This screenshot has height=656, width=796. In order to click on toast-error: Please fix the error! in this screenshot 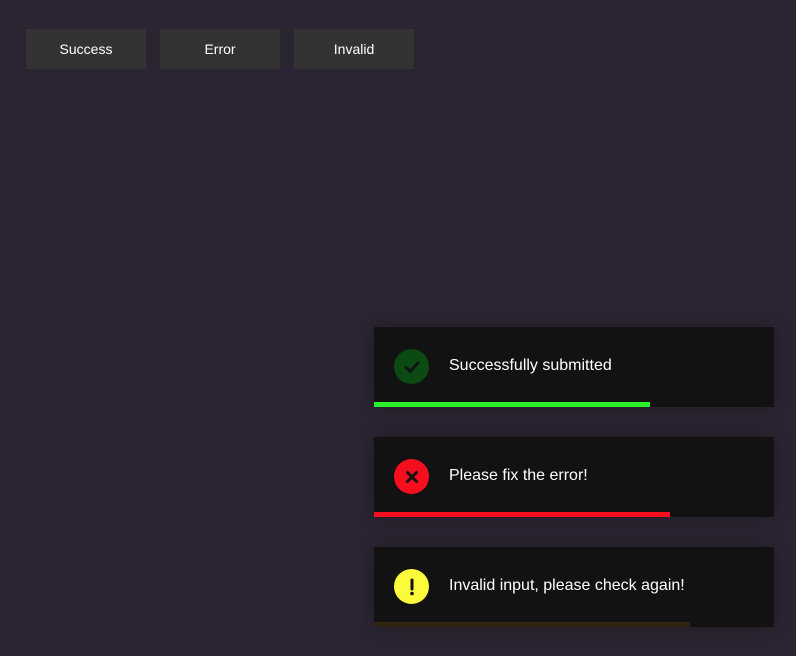, I will do `click(574, 477)`.